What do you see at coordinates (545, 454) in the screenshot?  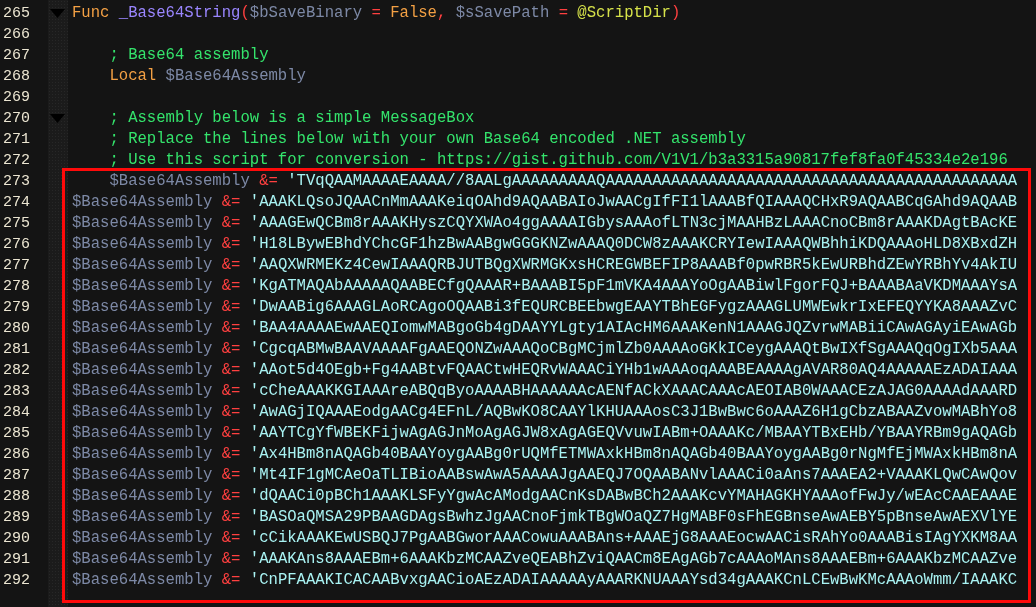 I see `code-line: $Base64Assembly &= 'Ax4HBm8nAQAGb40BAAYoygAABg0rUQMfETMWAxkHBm8nAQAGb40BAAYoygAABg0rNgMfEjMWAxkHBm8nA` at bounding box center [545, 454].